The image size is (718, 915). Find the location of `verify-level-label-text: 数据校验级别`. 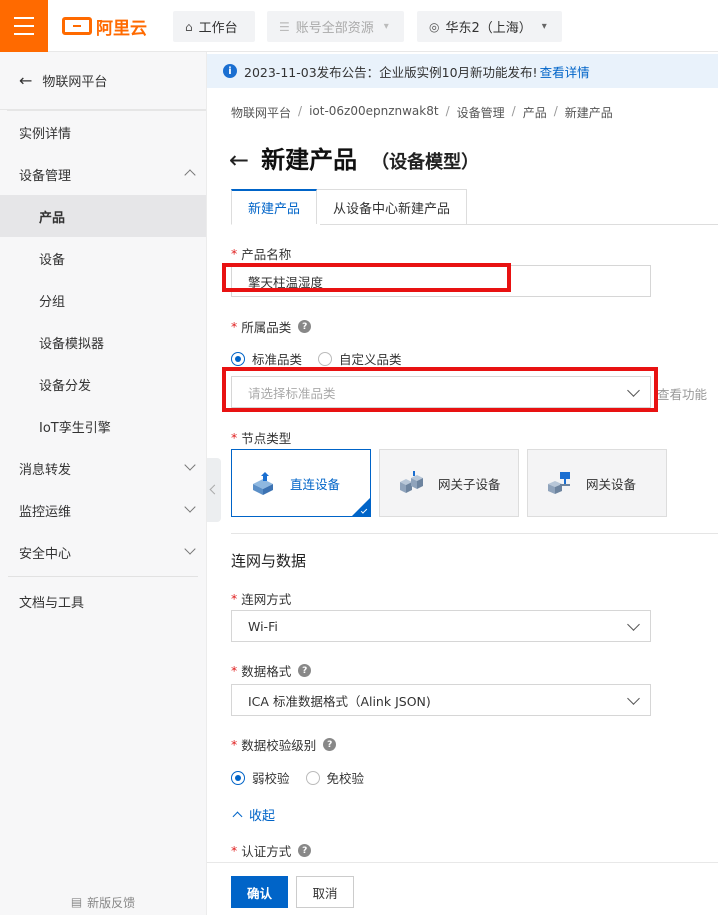

verify-level-label-text: 数据校验级别 is located at coordinates (279, 745).